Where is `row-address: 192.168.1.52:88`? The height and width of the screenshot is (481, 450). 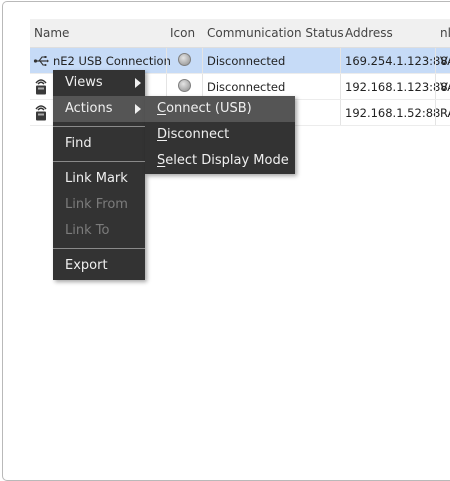 row-address: 192.168.1.52:88 is located at coordinates (393, 113).